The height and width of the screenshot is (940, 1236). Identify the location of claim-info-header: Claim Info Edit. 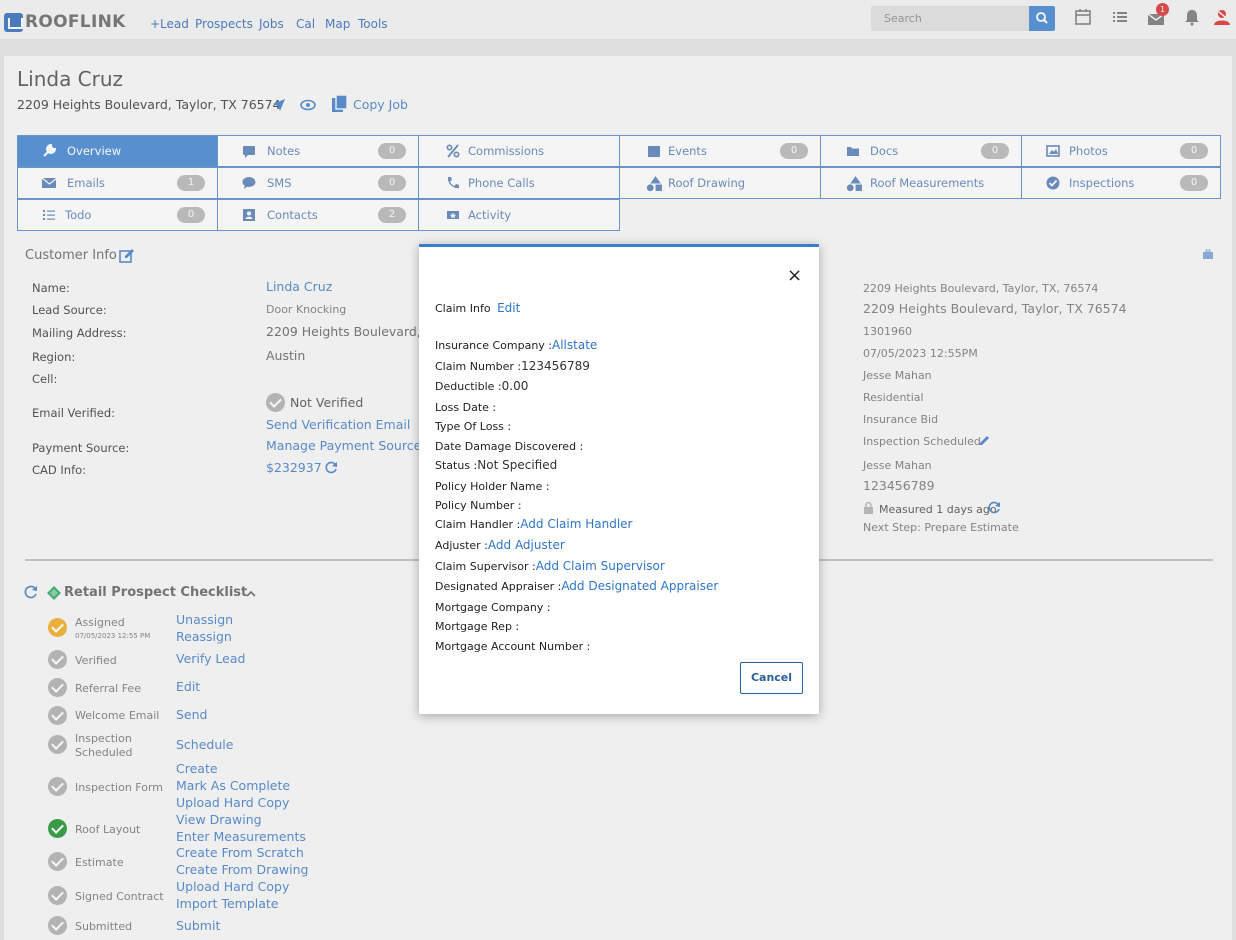
(477, 308).